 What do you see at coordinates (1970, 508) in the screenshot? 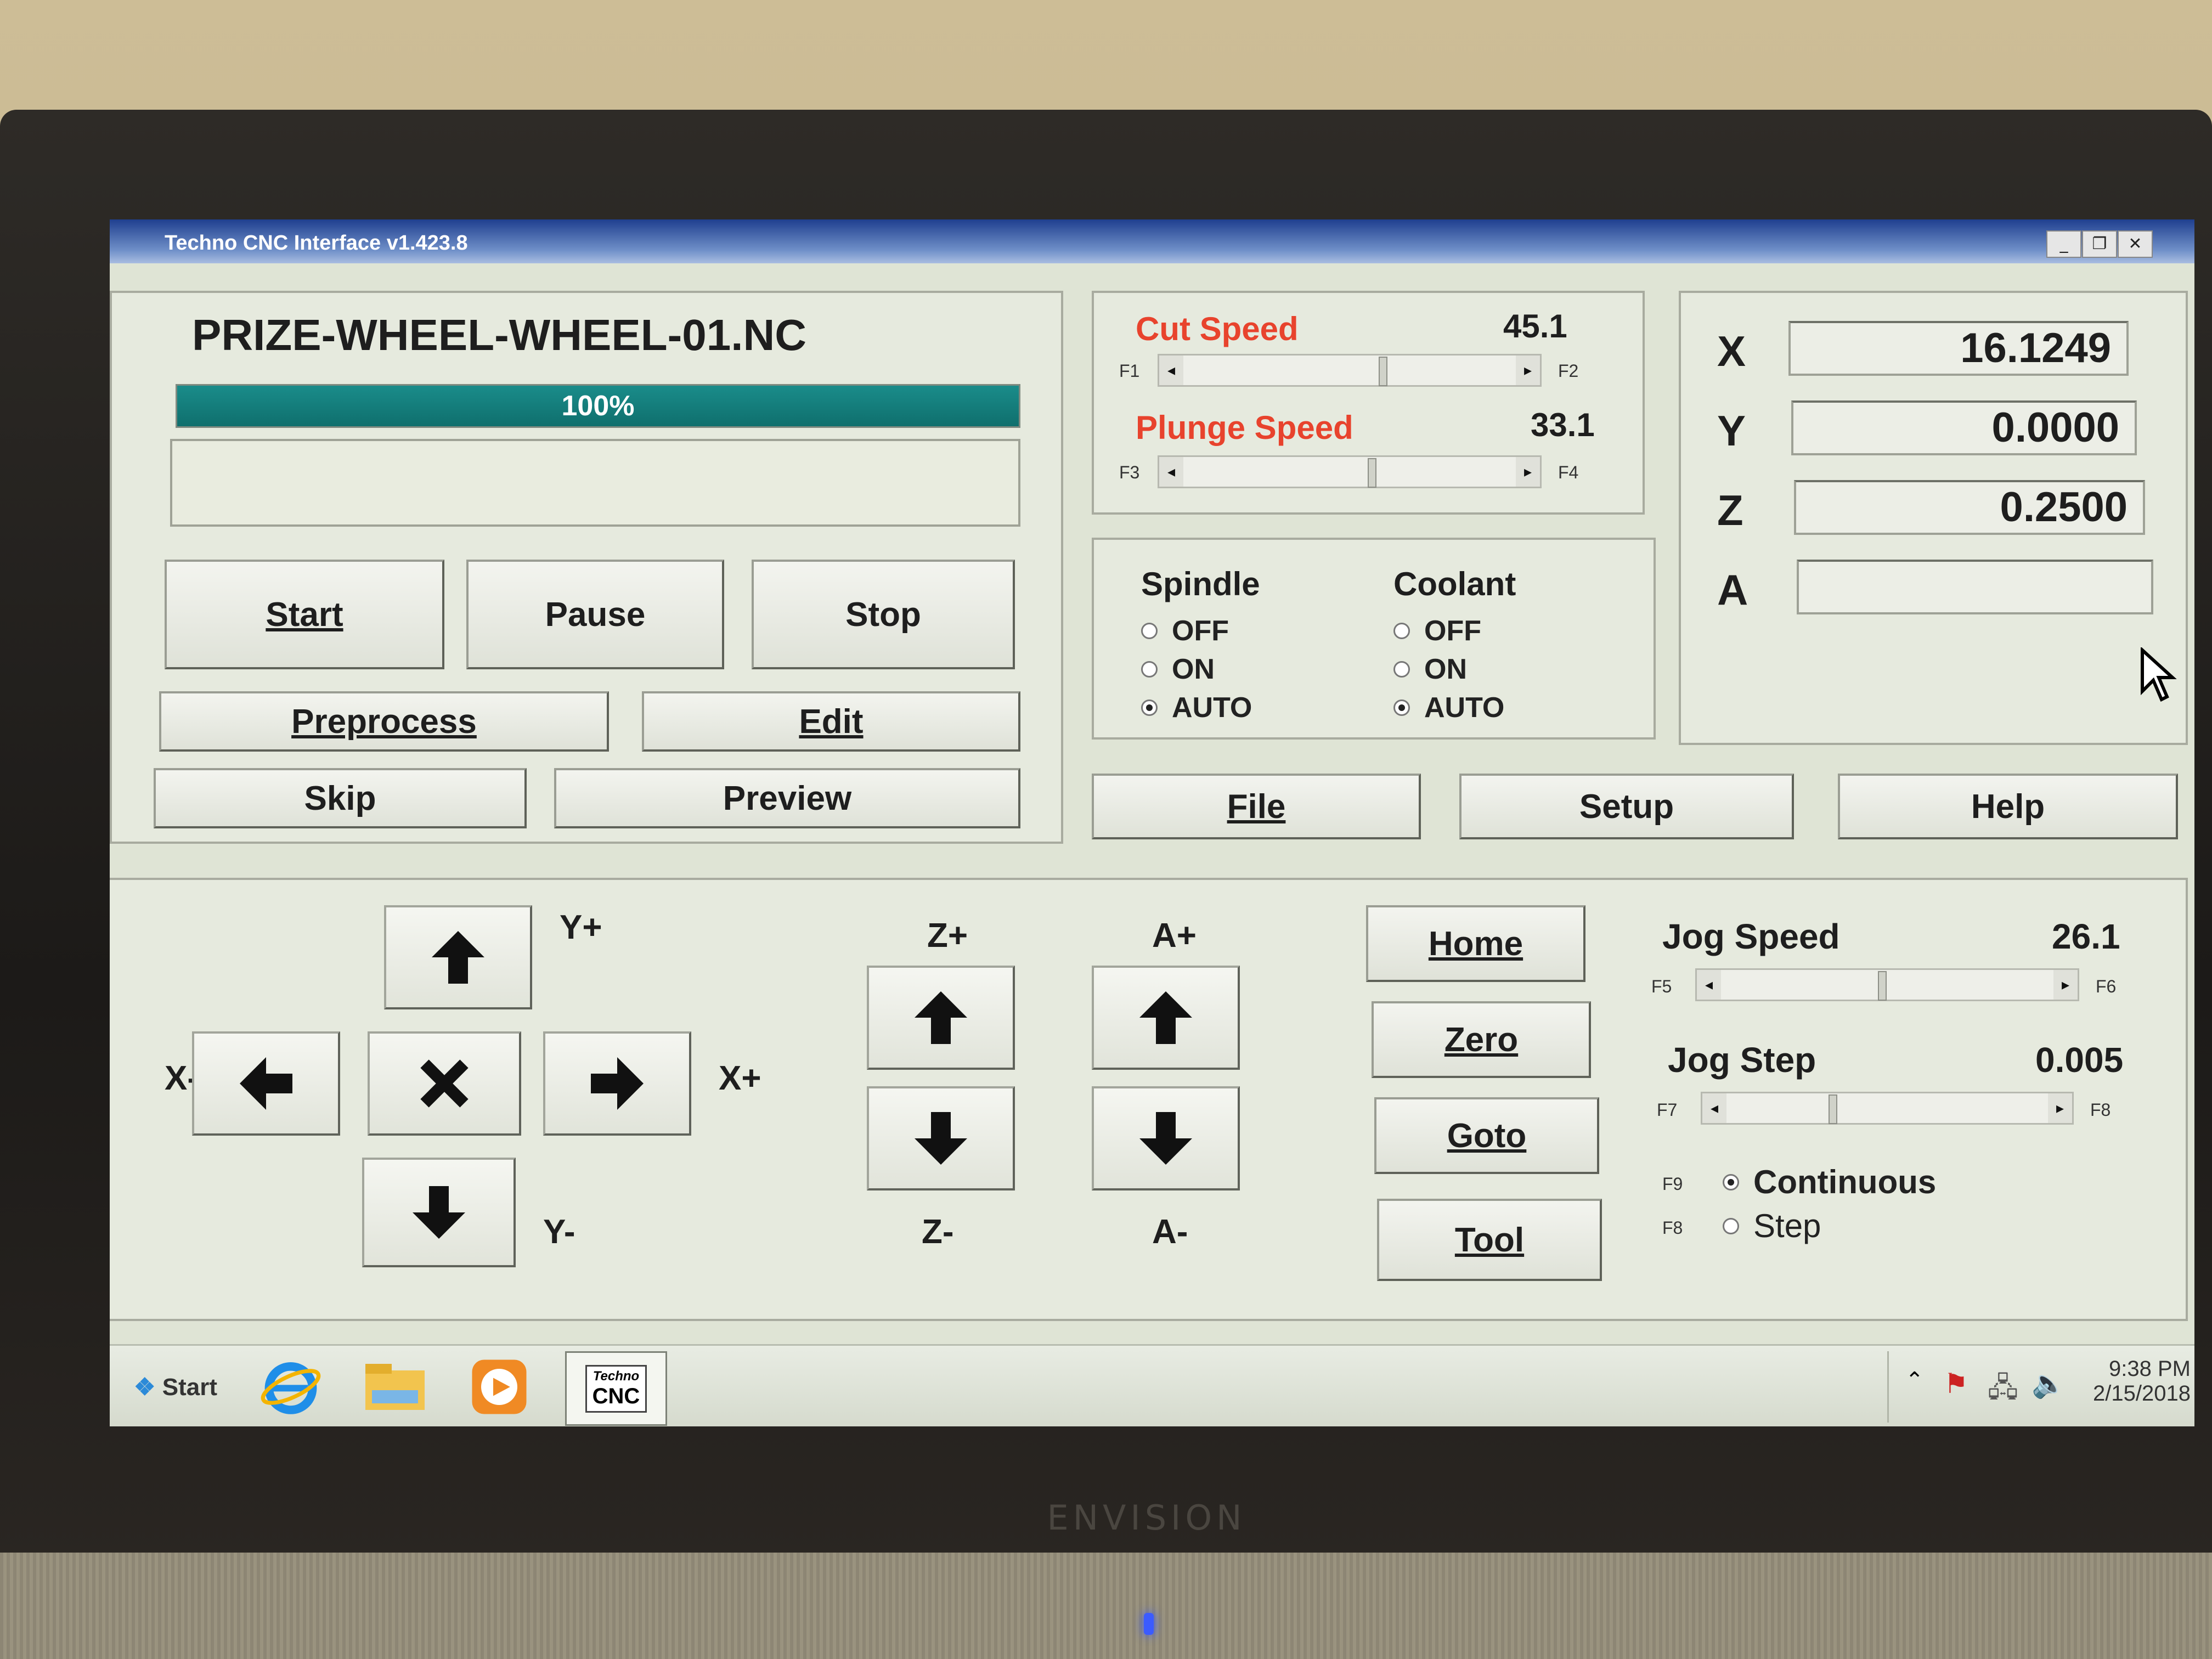
I see `z-coordinate-readout: 0.2500` at bounding box center [1970, 508].